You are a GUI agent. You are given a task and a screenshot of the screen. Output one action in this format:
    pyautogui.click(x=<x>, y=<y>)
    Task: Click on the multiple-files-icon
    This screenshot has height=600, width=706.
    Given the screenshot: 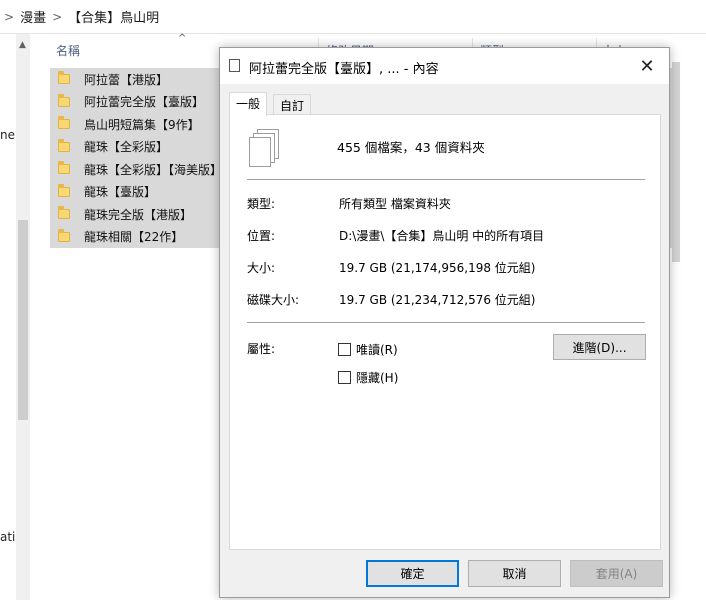 What is the action you would take?
    pyautogui.click(x=267, y=150)
    